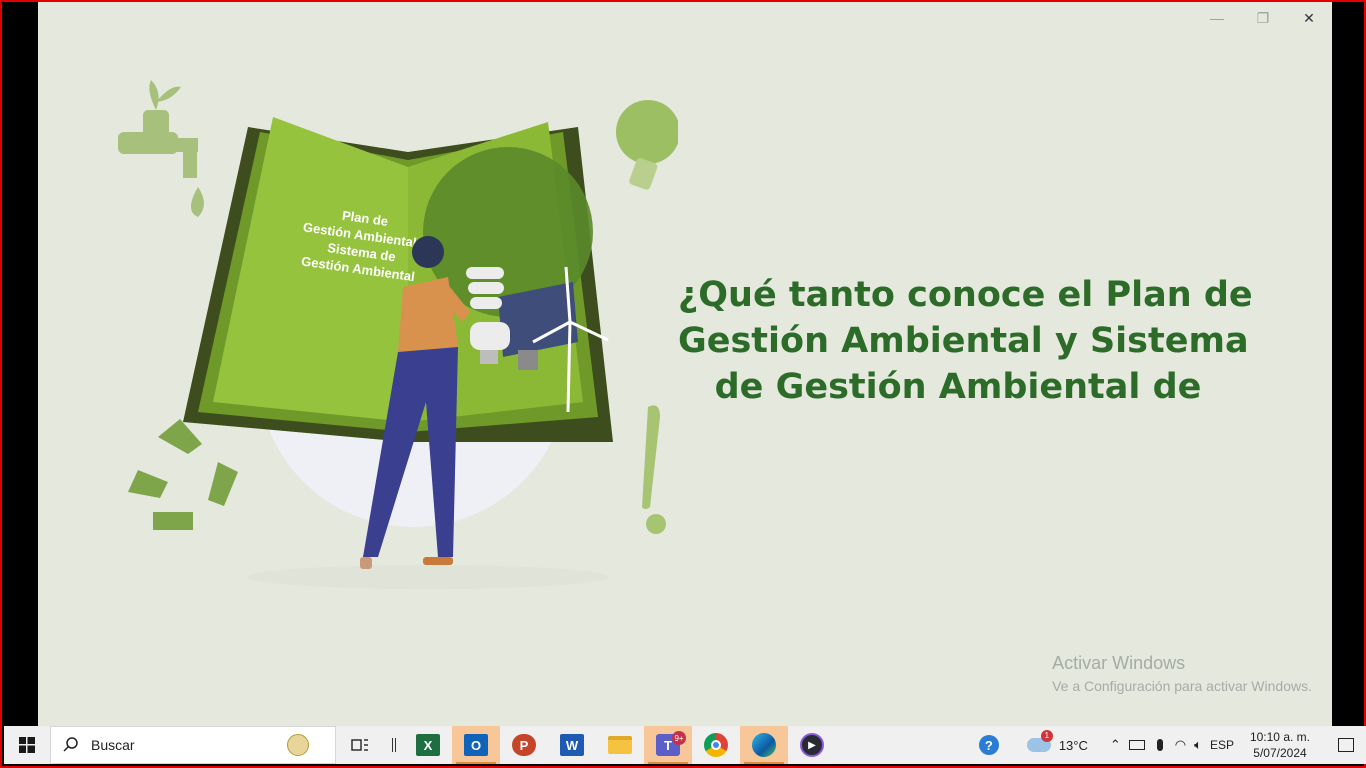  I want to click on start-button, so click(27, 745).